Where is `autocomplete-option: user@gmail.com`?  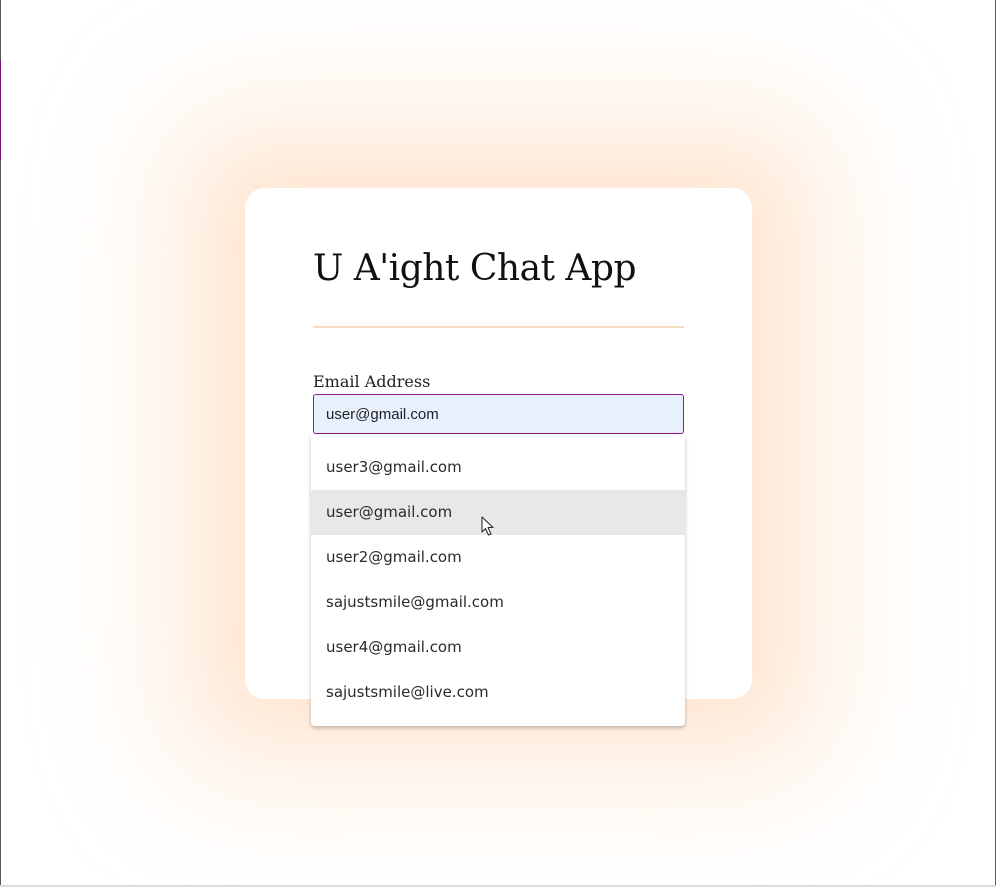 autocomplete-option: user@gmail.com is located at coordinates (498, 512).